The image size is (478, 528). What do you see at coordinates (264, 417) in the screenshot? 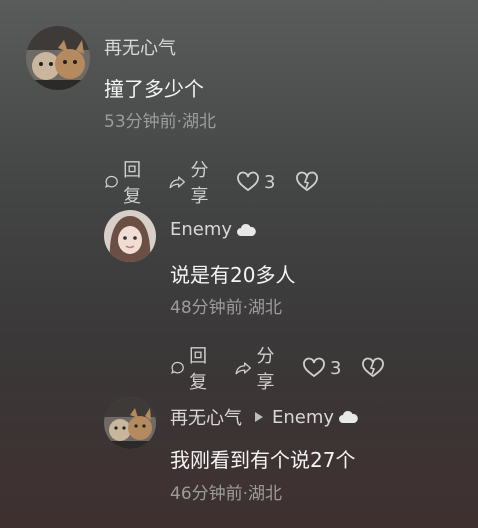
I see `username-reply-line: 再无心气 Enemy` at bounding box center [264, 417].